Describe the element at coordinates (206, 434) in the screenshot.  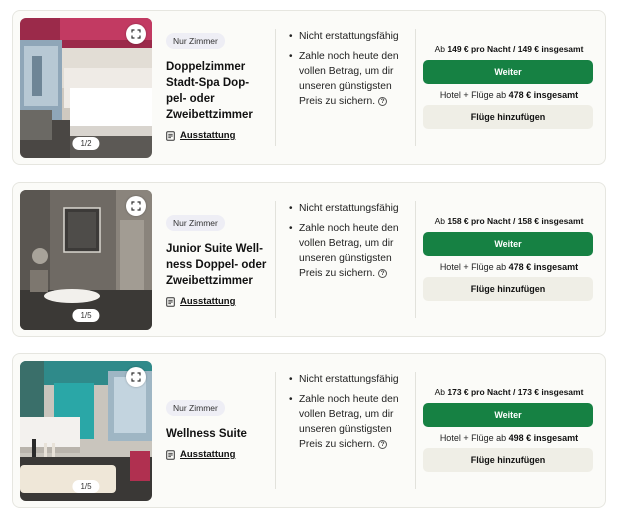
I see `room-title-line: Wellness Suite` at that location.